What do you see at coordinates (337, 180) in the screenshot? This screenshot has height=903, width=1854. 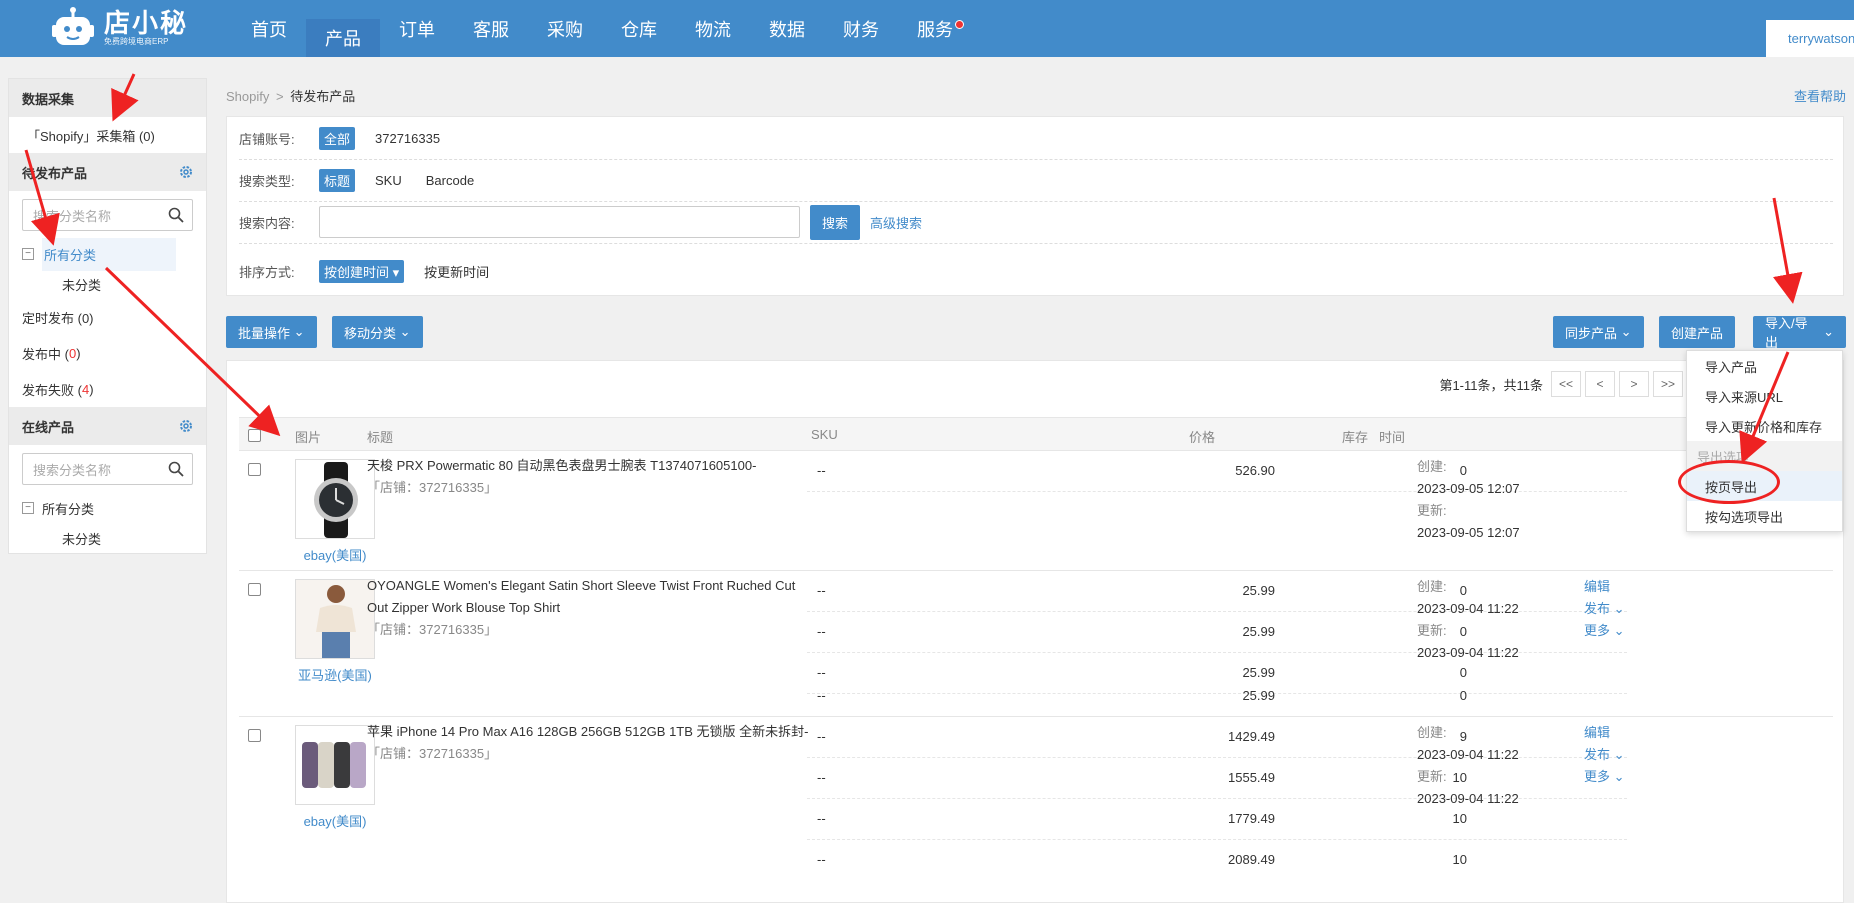 I see `type-title-tag: 标题` at bounding box center [337, 180].